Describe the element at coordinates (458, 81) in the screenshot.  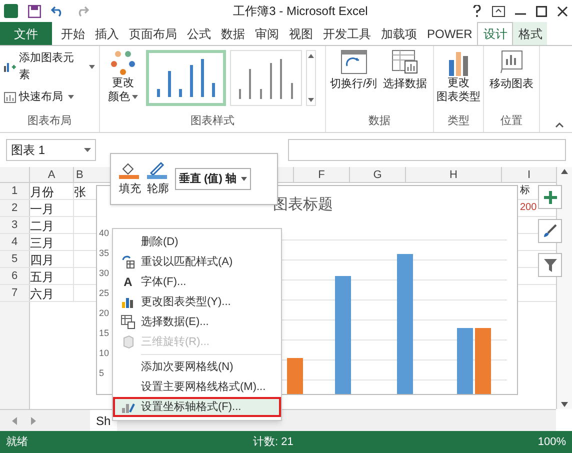
I see `change-chart-type-button: 更改 图表类型` at that location.